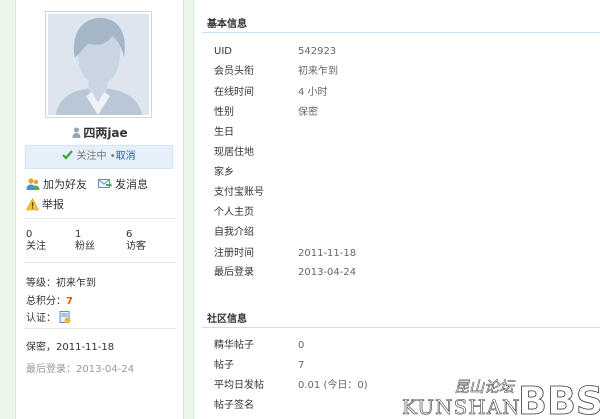  I want to click on user-icon, so click(76, 132).